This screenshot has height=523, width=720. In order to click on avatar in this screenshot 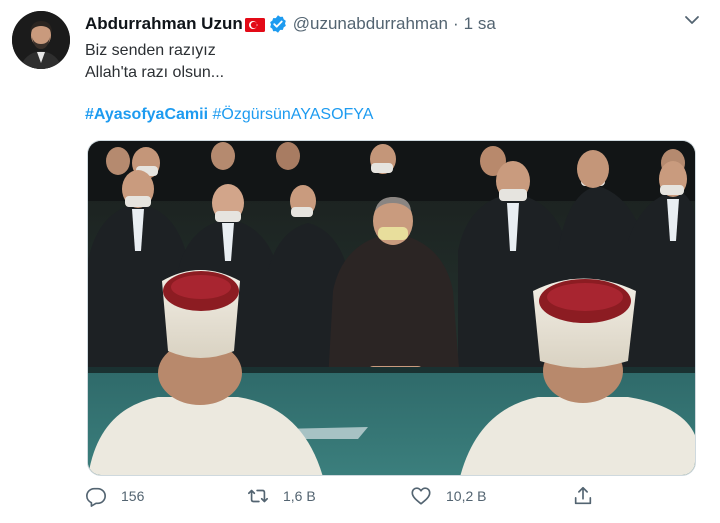, I will do `click(41, 40)`.